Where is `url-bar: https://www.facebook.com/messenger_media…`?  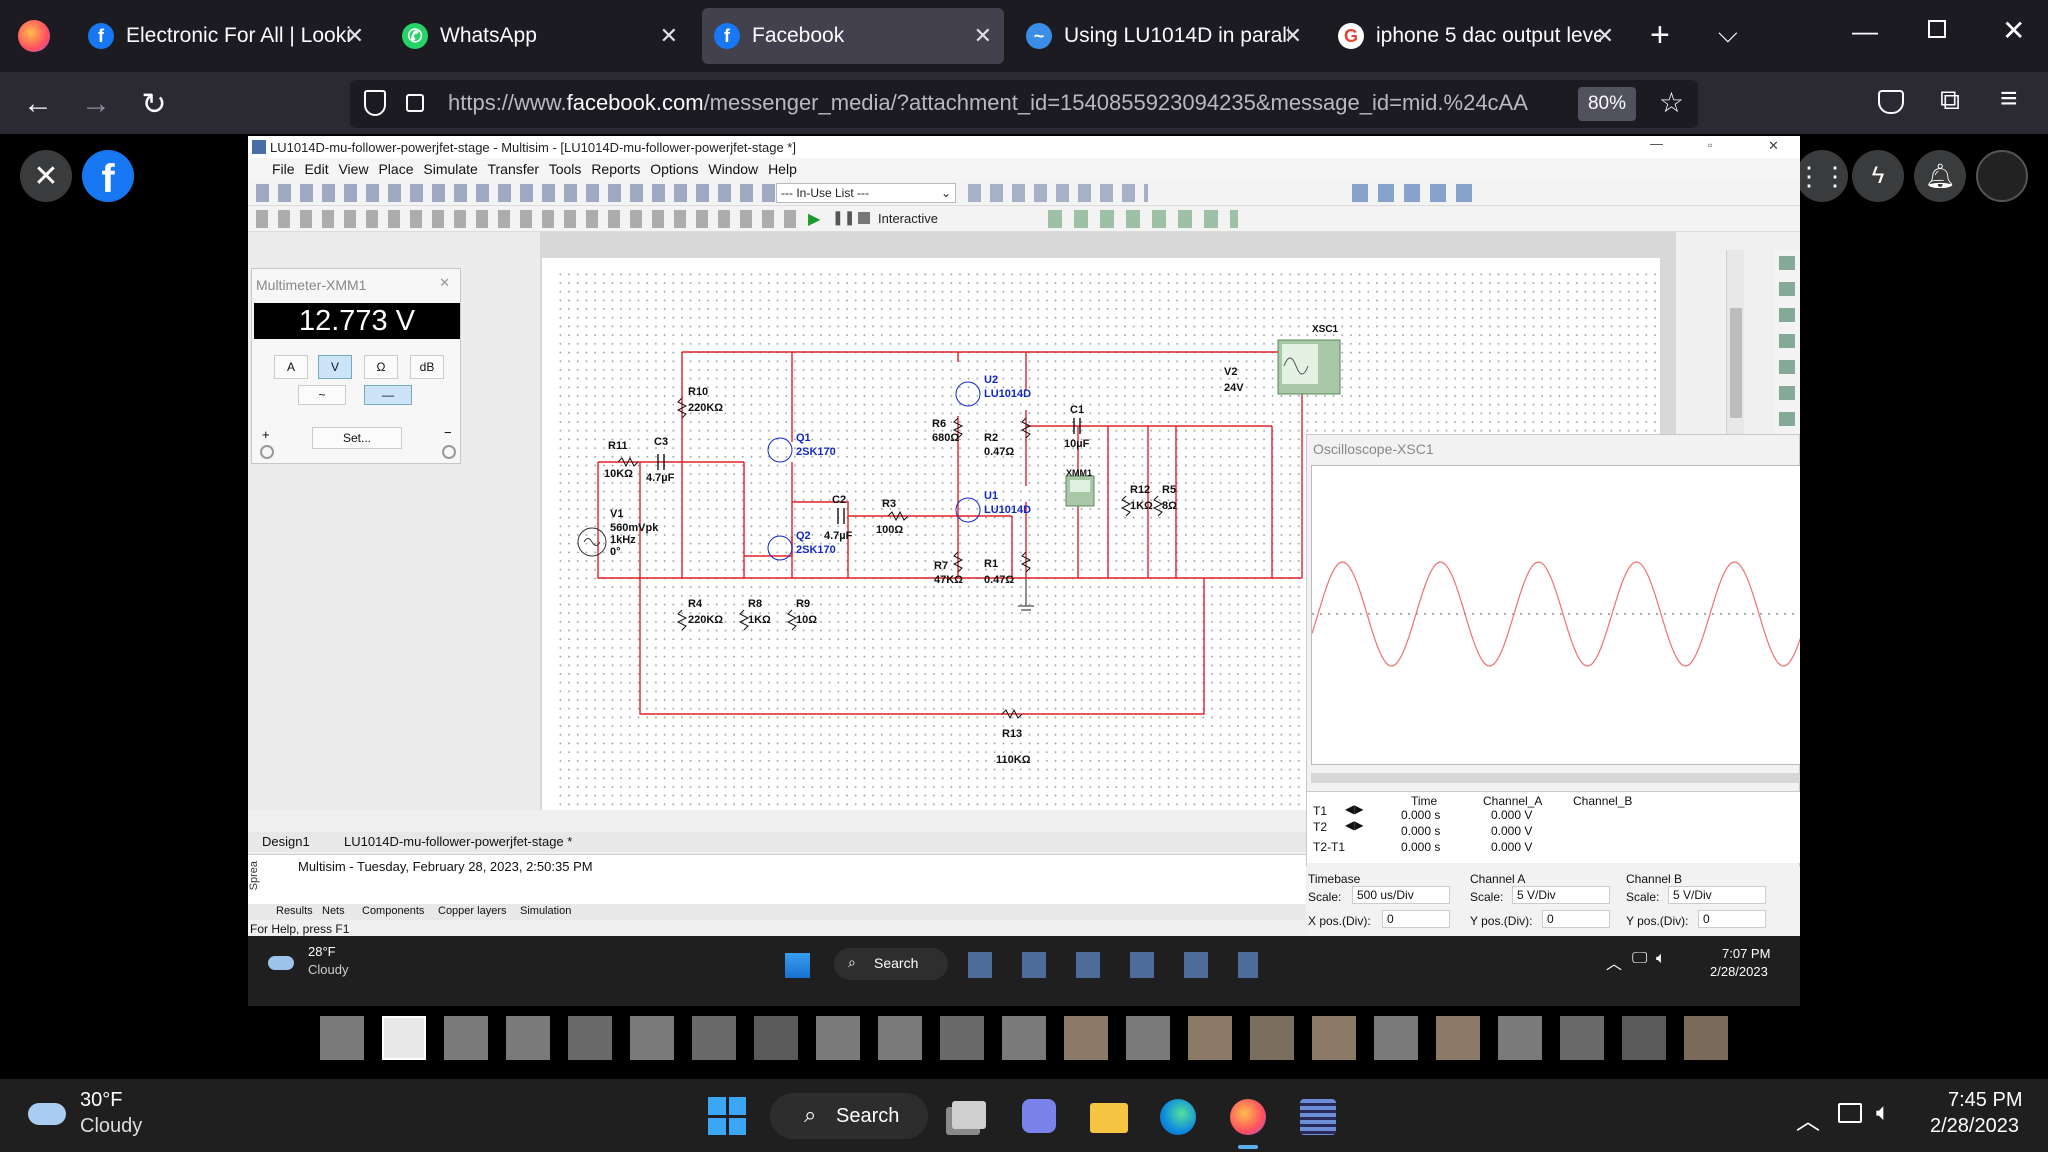
url-bar: https://www.facebook.com/messenger_media… is located at coordinates (1024, 104).